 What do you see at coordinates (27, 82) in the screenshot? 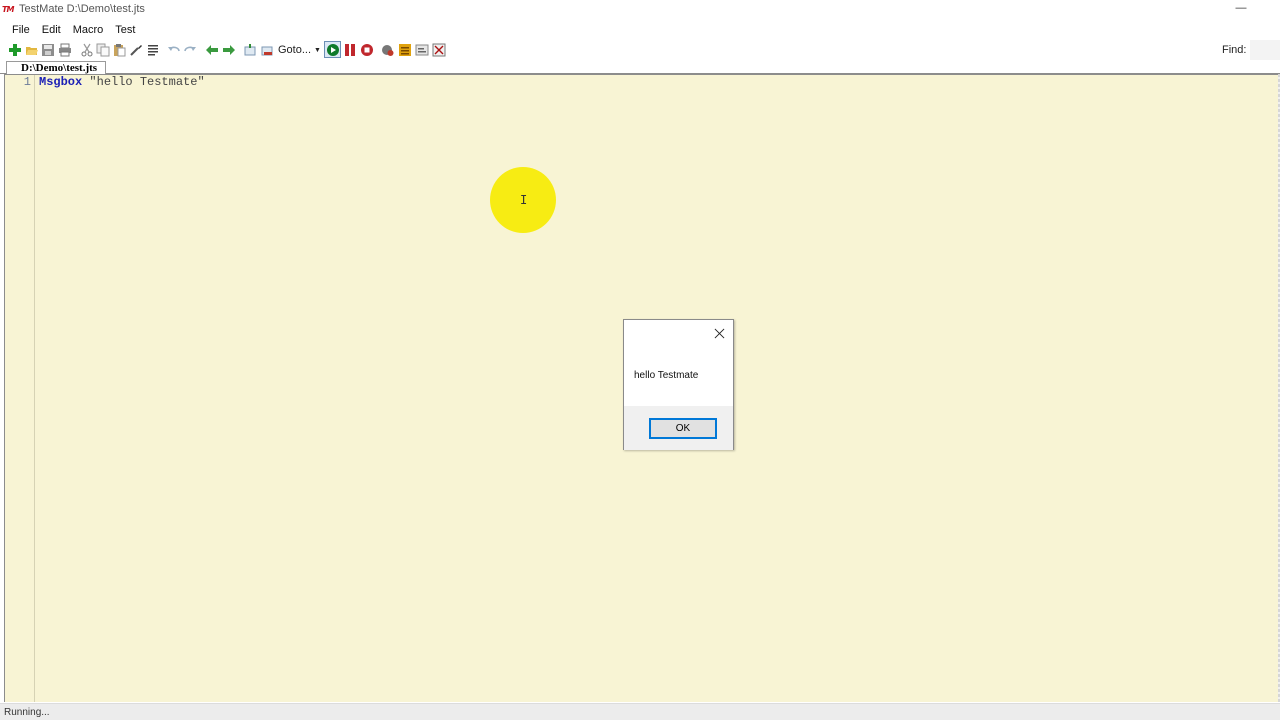
I see `line-number: 1` at bounding box center [27, 82].